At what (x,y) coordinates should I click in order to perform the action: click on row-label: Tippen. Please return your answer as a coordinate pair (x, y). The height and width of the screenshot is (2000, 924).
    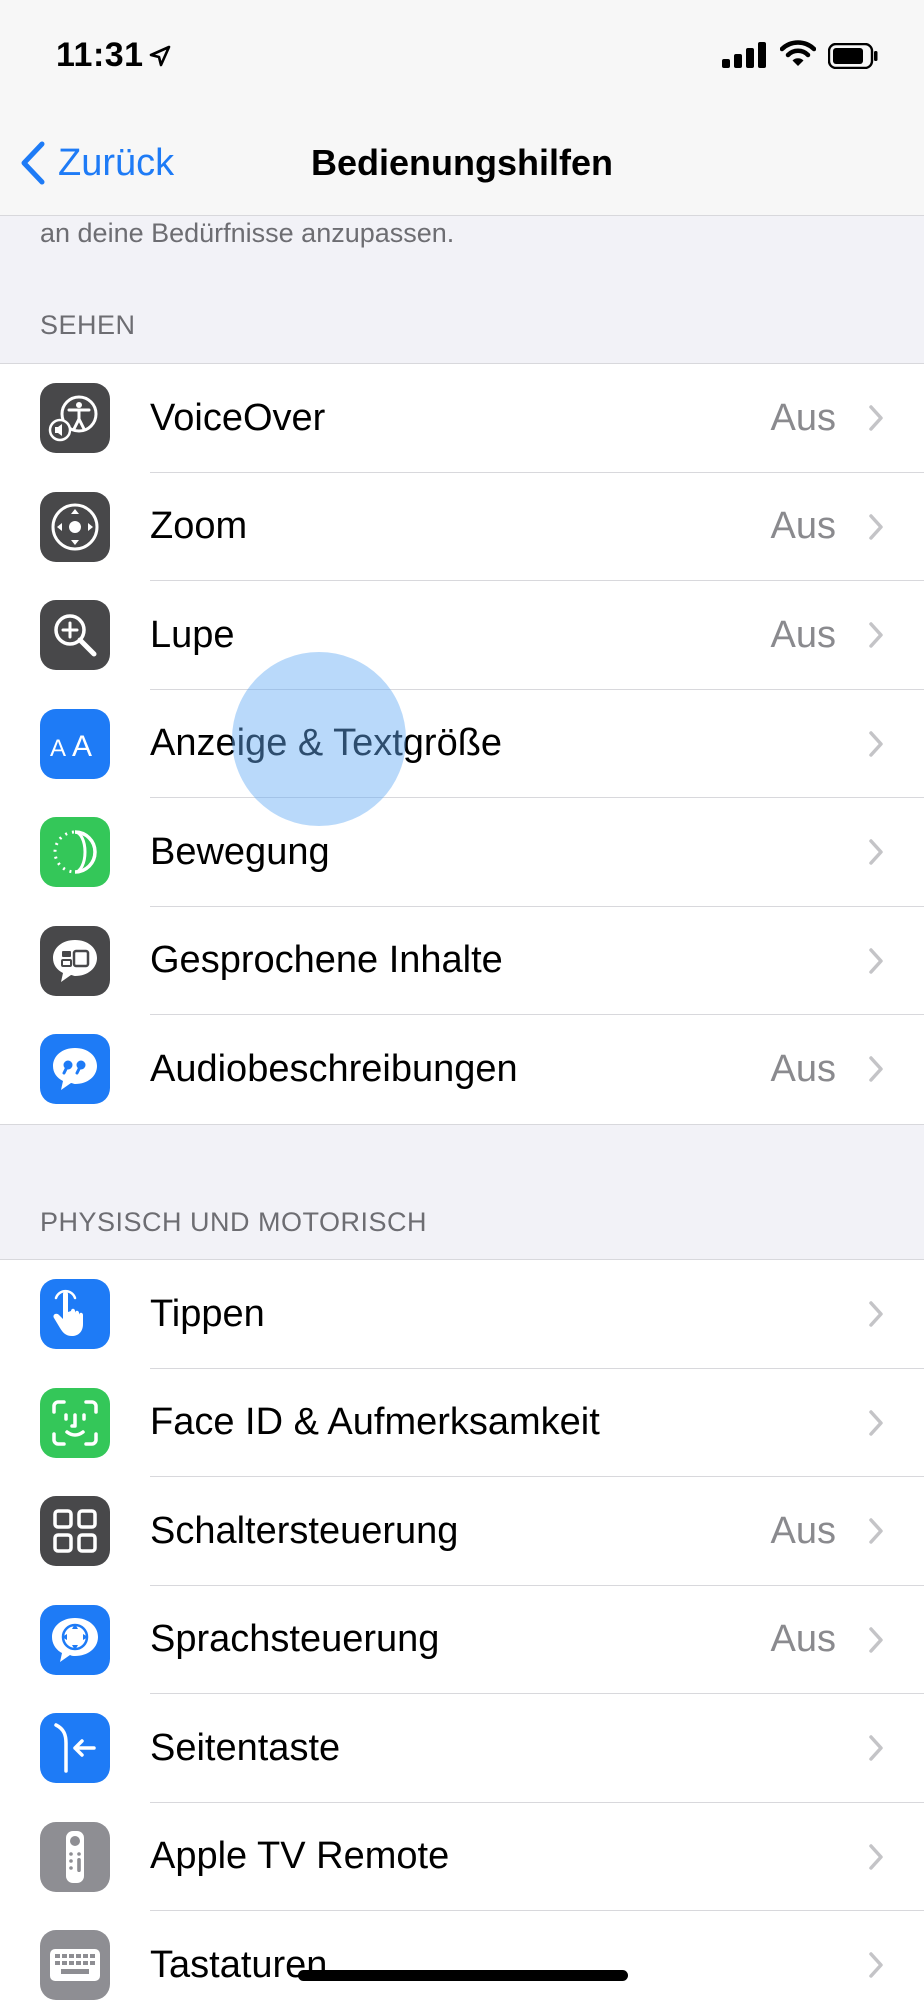
    Looking at the image, I should click on (207, 1313).